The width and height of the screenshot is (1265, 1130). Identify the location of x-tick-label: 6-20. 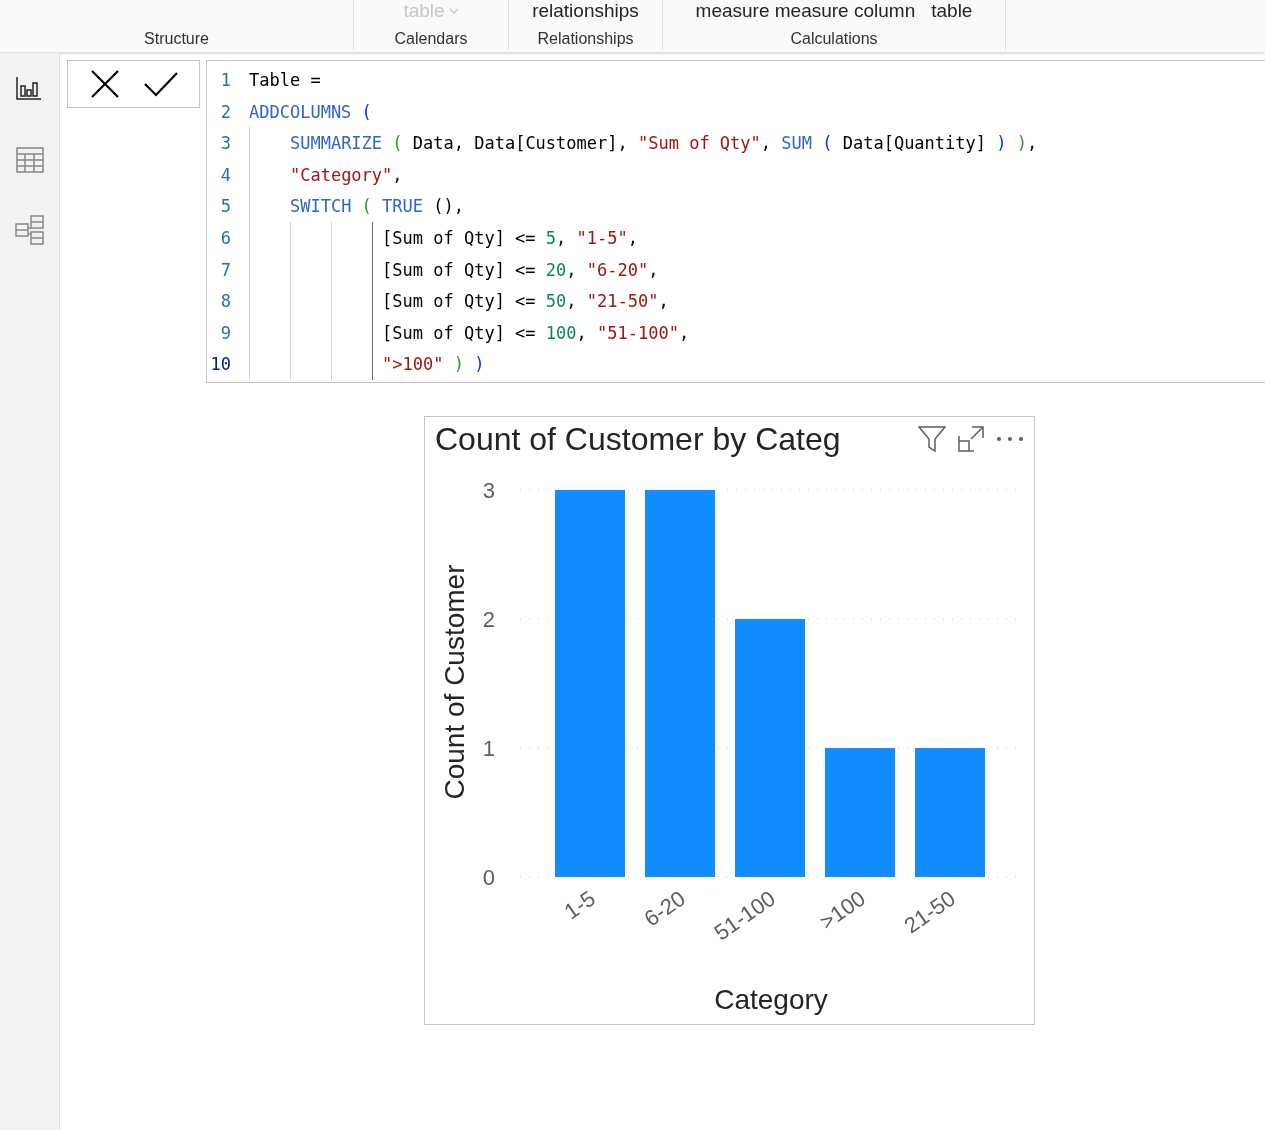
(664, 908).